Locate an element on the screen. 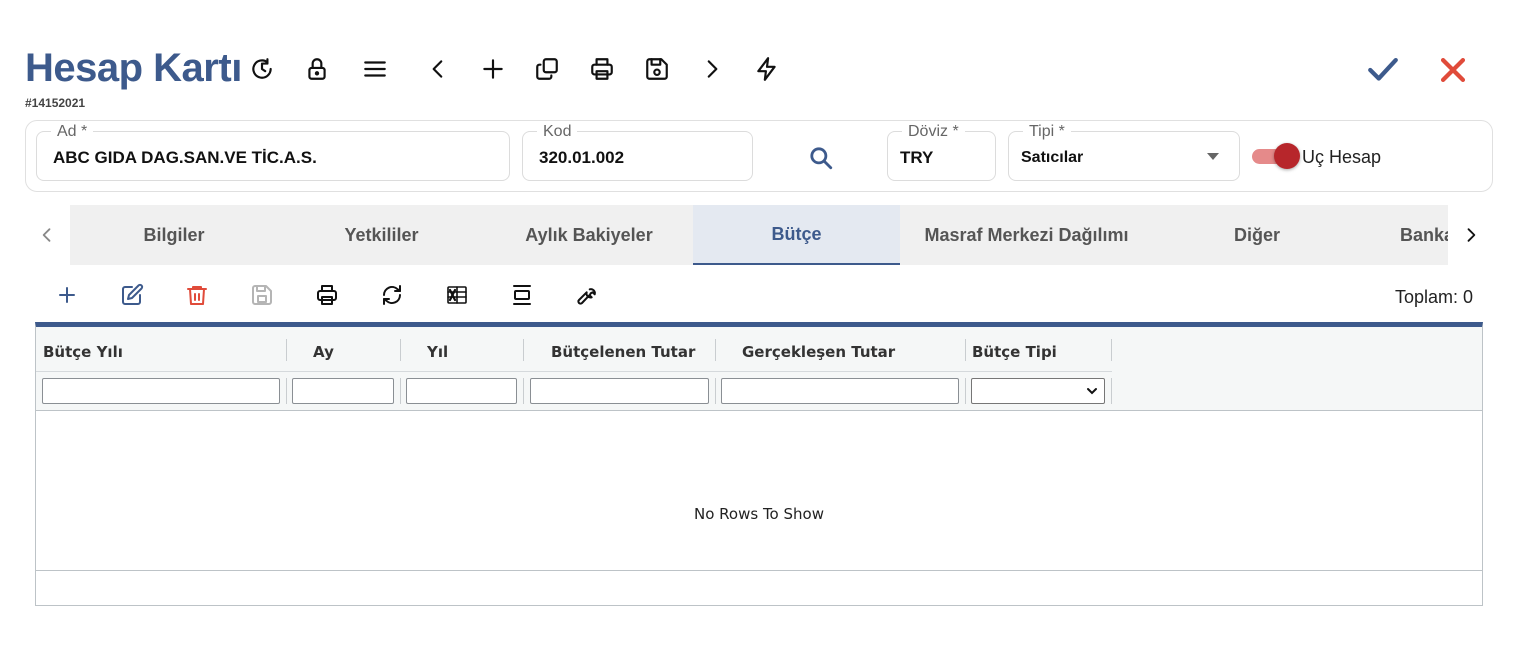  filter-butce-yili-input is located at coordinates (161, 391).